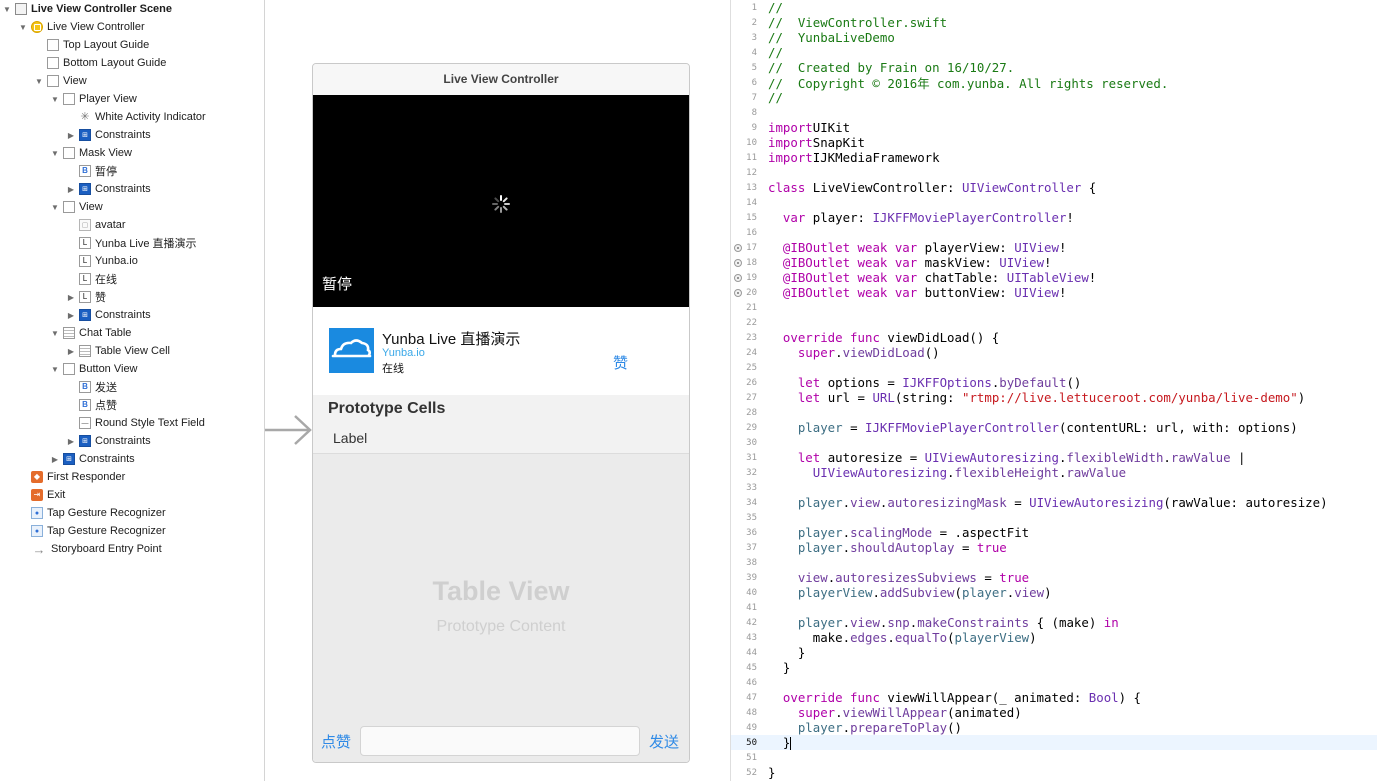  What do you see at coordinates (93, 99) in the screenshot?
I see `outline-item: ▼ Player View` at bounding box center [93, 99].